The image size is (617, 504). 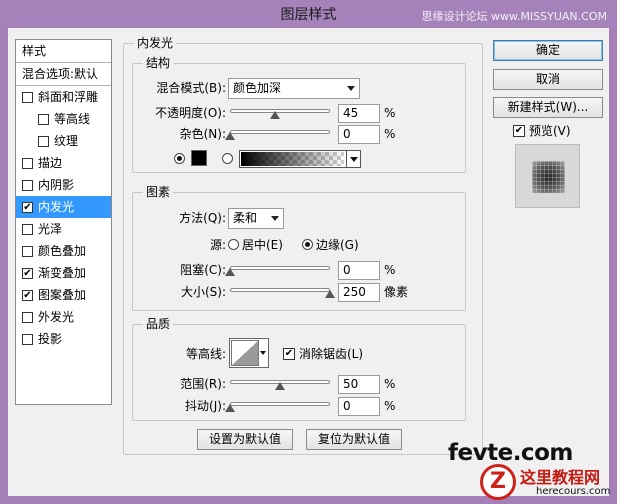 I want to click on preview-thumbnail, so click(x=547, y=176).